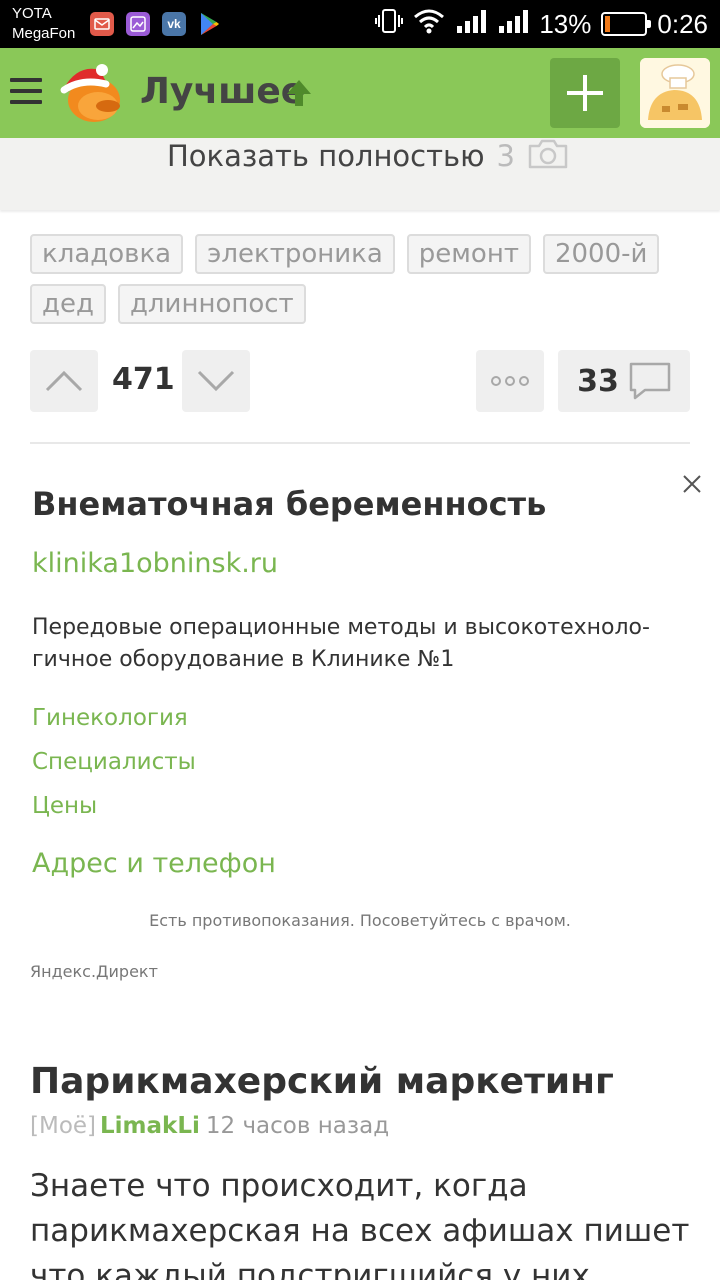 This screenshot has width=720, height=1280. What do you see at coordinates (326, 156) in the screenshot?
I see `show-full-label: Показать полностью` at bounding box center [326, 156].